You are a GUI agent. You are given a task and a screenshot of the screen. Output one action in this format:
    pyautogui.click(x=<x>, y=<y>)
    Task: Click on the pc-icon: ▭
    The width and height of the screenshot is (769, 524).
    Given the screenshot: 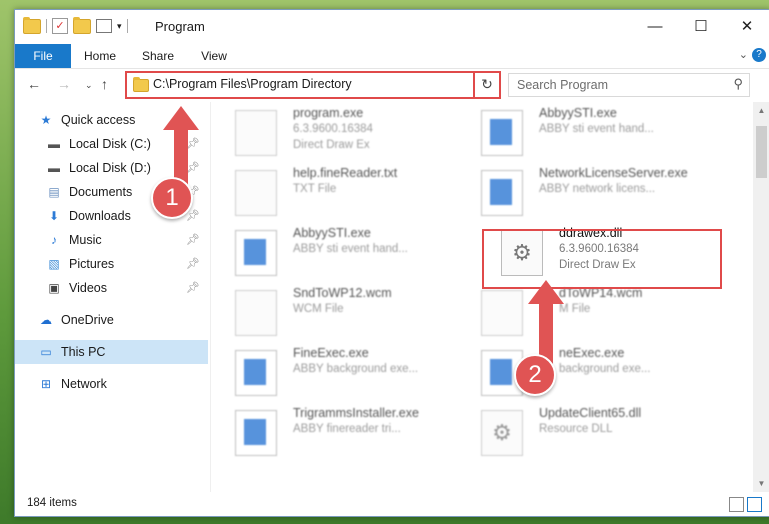 What is the action you would take?
    pyautogui.click(x=46, y=352)
    